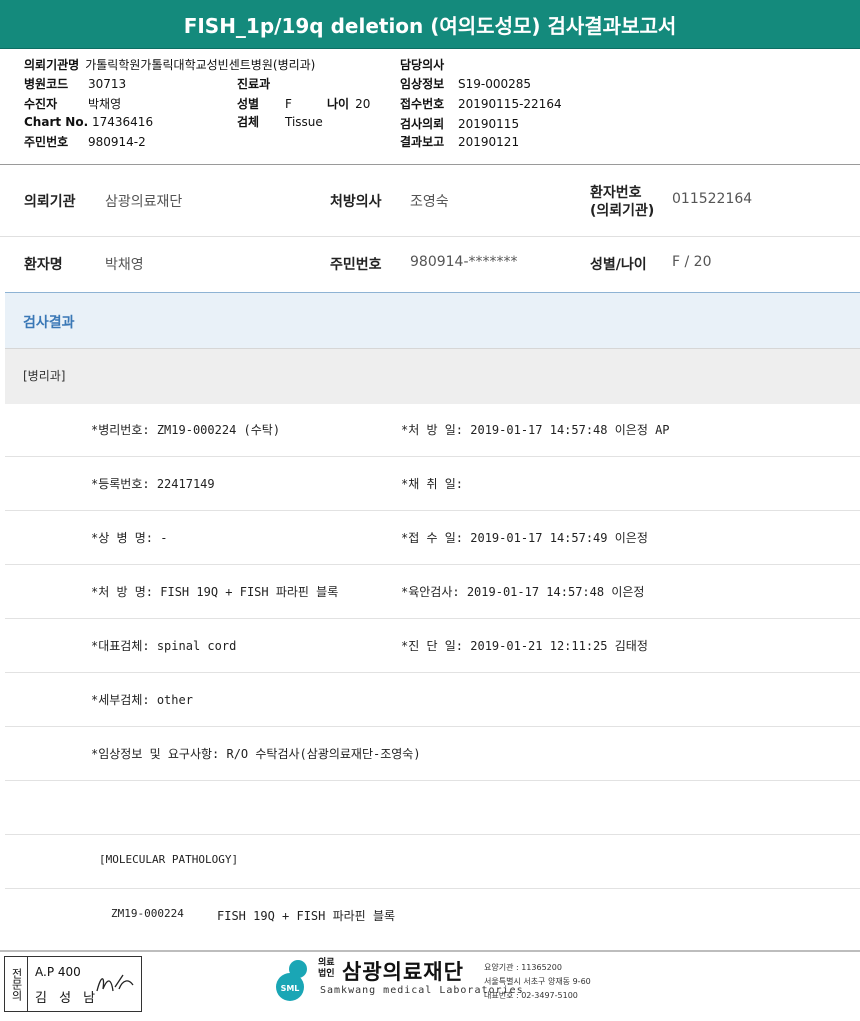 The width and height of the screenshot is (860, 1021). What do you see at coordinates (147, 913) in the screenshot?
I see `mol-id: ZM19-000224` at bounding box center [147, 913].